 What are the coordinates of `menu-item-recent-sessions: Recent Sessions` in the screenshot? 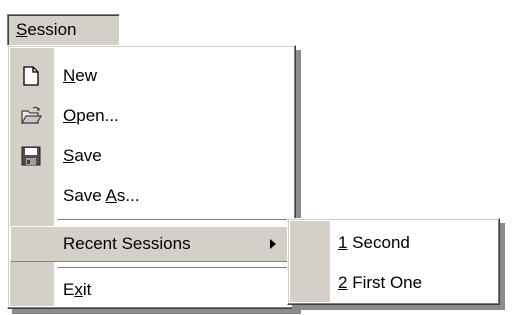 It's located at (151, 244).